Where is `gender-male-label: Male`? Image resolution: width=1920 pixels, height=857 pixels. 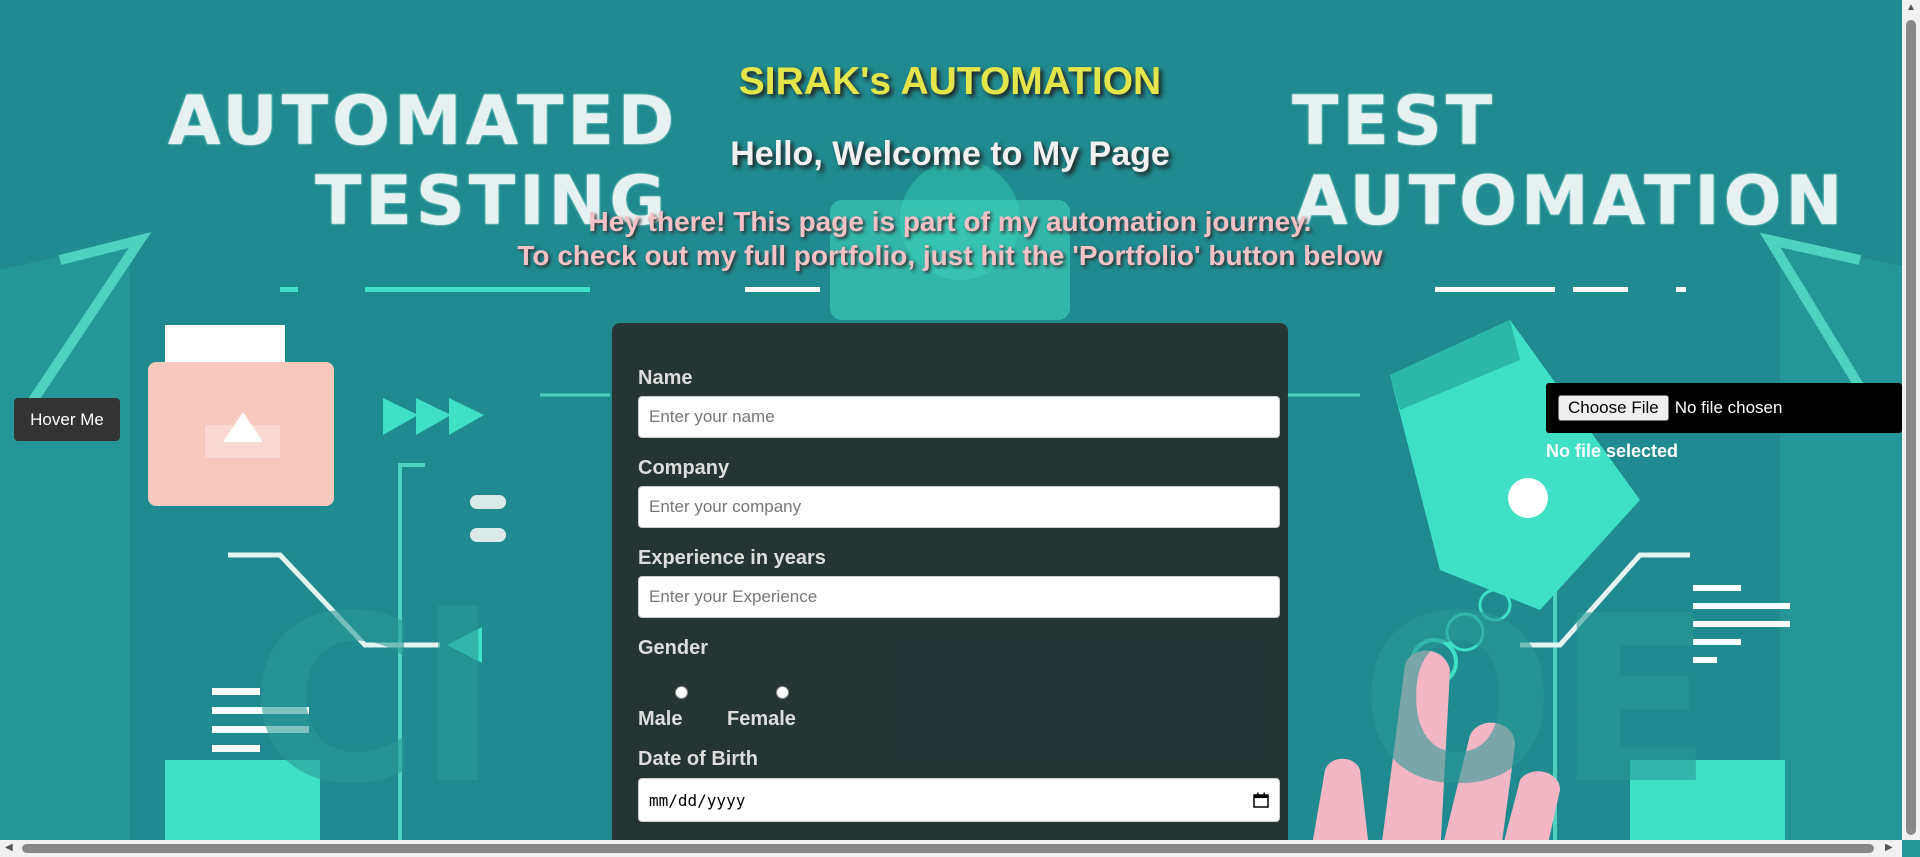
gender-male-label: Male is located at coordinates (660, 719).